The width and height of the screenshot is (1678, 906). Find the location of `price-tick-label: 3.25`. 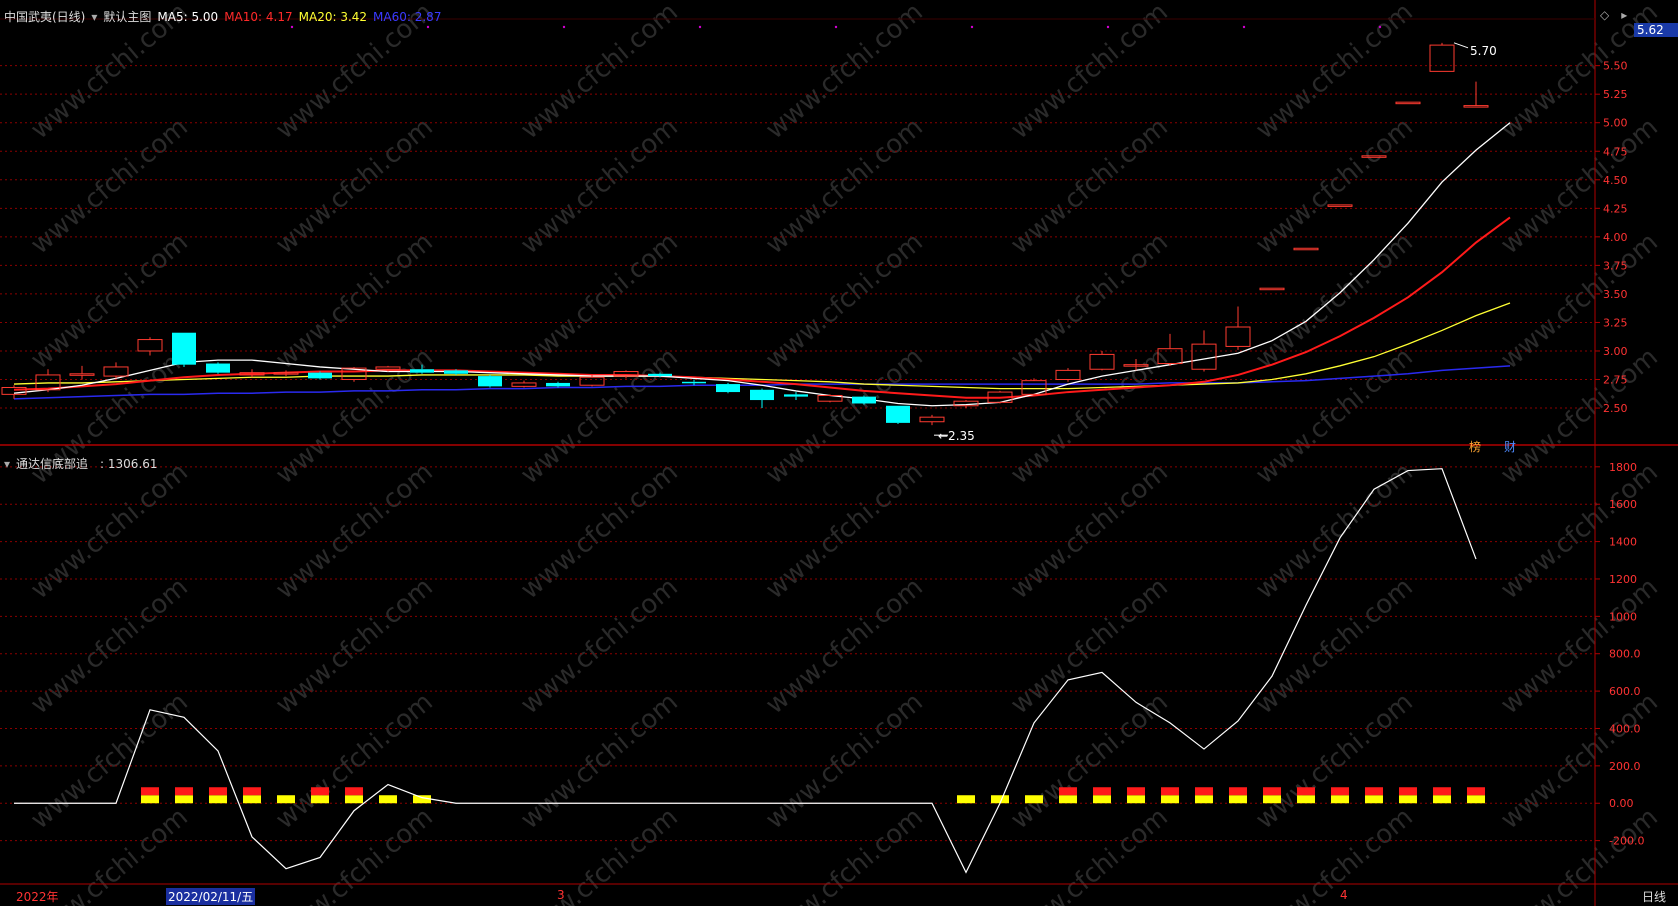

price-tick-label: 3.25 is located at coordinates (1615, 322).